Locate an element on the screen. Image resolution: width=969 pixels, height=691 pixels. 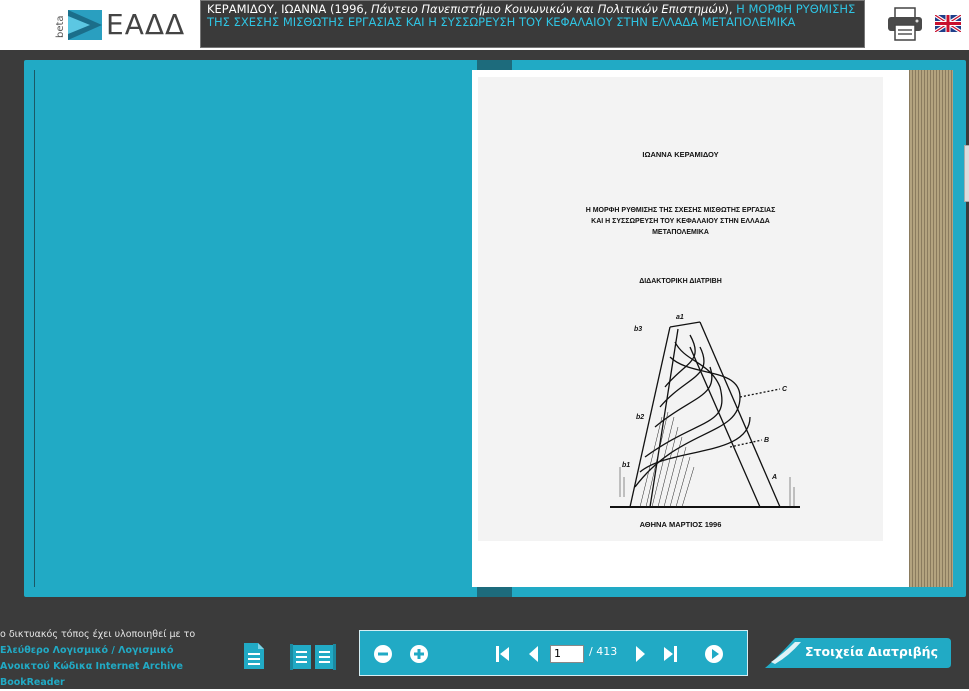
play-icon is located at coordinates (714, 654).